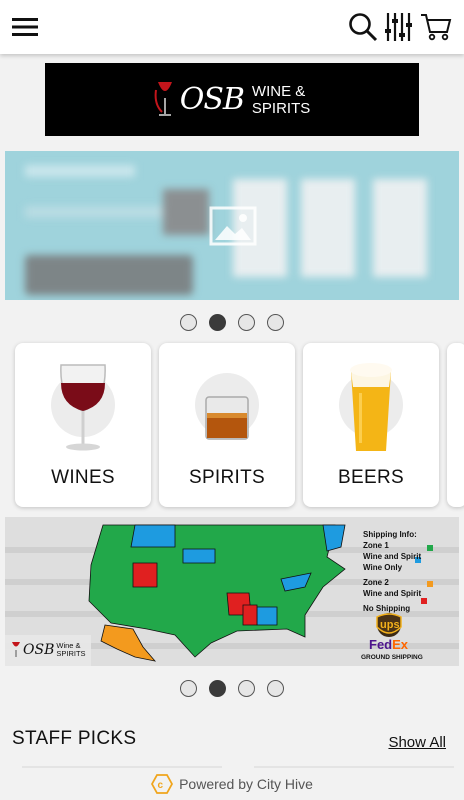  Describe the element at coordinates (455, 425) in the screenshot. I see `category-card-next` at that location.